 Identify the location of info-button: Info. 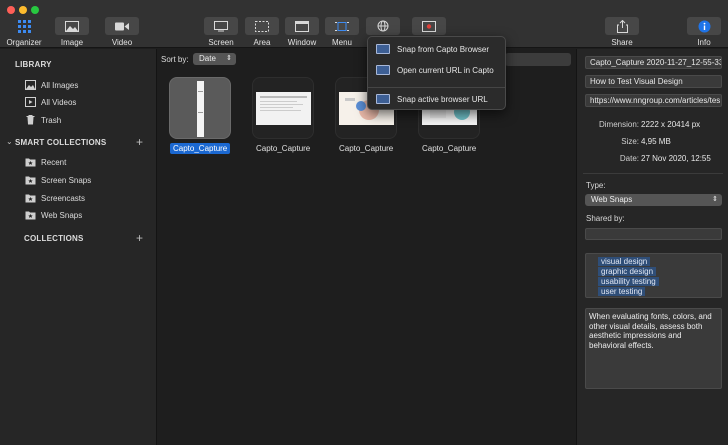
(704, 32).